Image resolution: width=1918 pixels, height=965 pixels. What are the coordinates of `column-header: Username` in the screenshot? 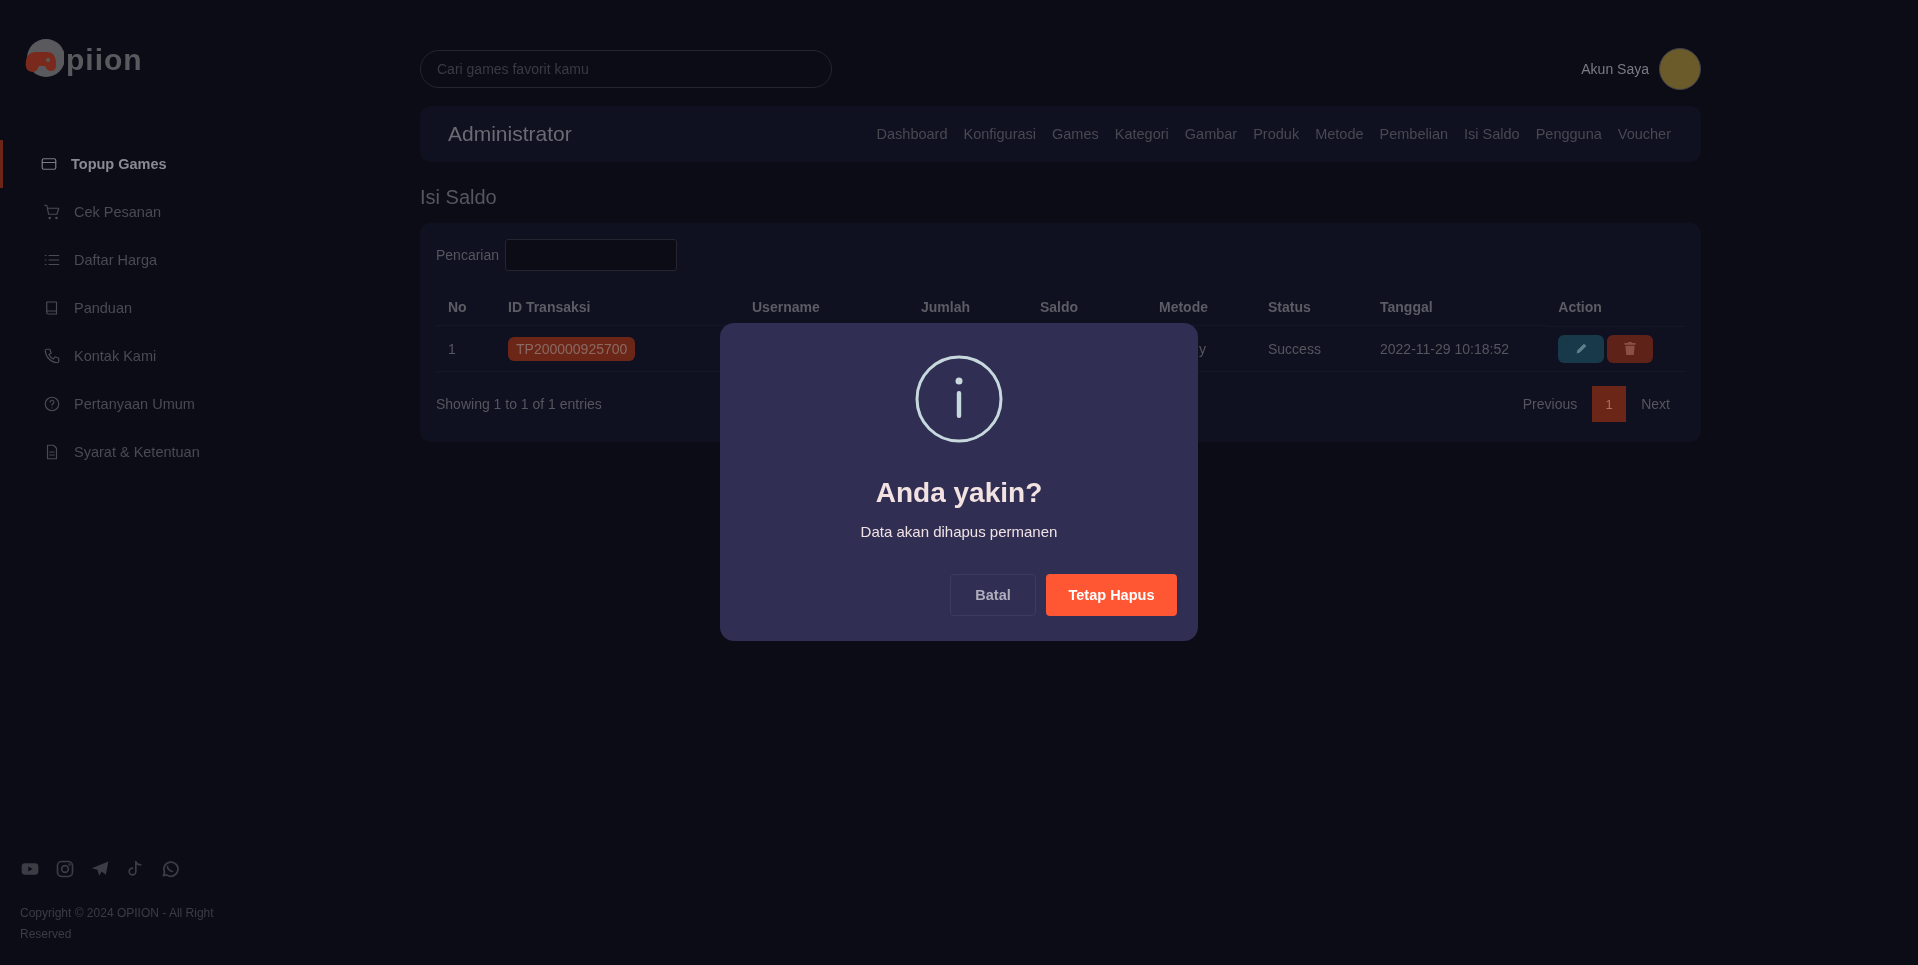 It's located at (786, 307).